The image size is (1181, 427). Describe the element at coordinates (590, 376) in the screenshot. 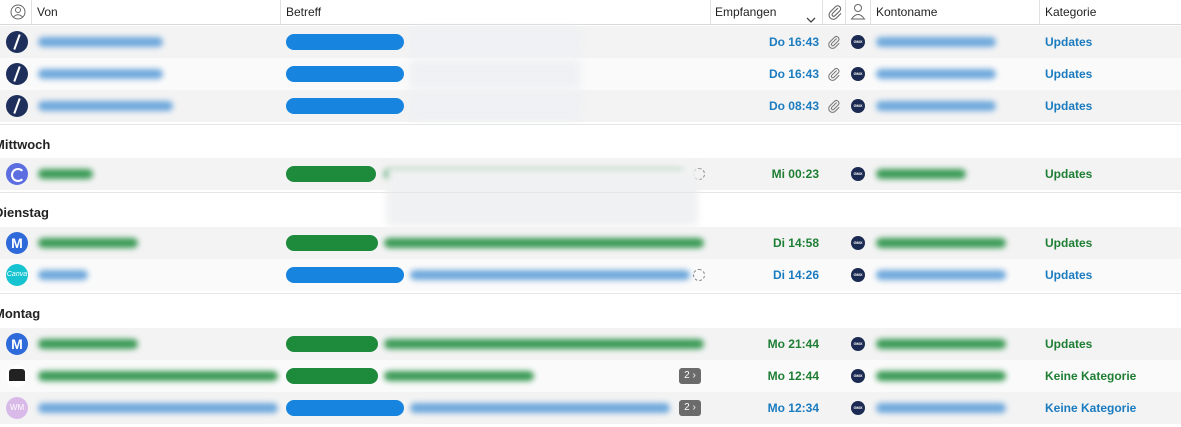

I see `list-item: 2 › Mo 12:44 GMX Keine Kategorie` at that location.